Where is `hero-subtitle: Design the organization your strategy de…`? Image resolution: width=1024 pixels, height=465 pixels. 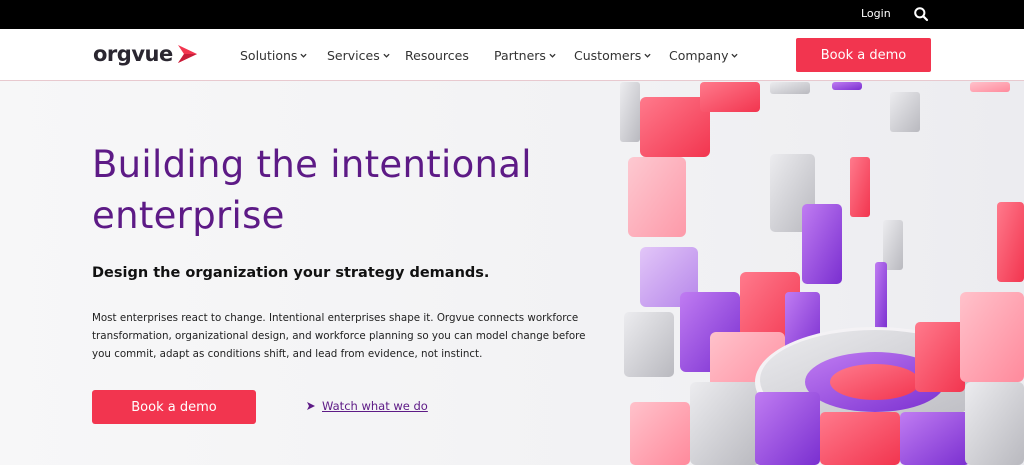 hero-subtitle: Design the organization your strategy de… is located at coordinates (291, 273).